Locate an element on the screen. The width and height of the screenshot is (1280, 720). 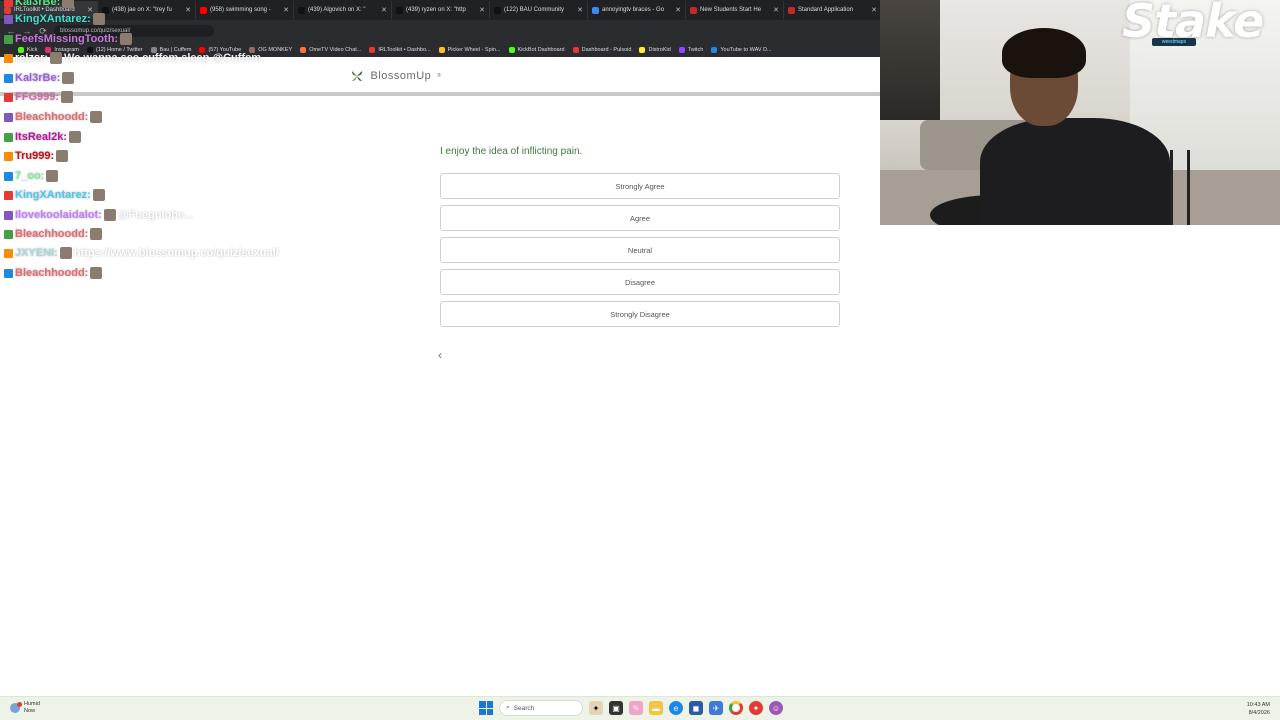
answer-option-button: Disagree is located at coordinates (640, 282).